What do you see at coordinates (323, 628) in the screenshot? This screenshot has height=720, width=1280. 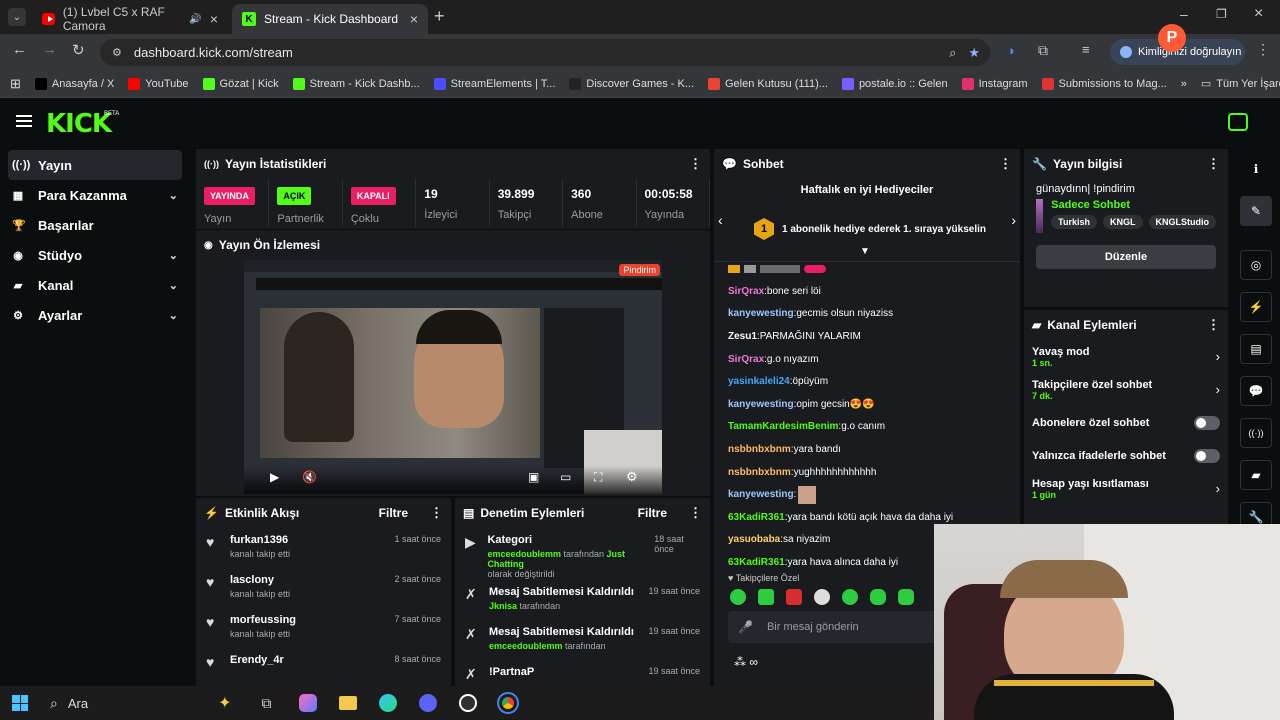 I see `list-item: ♥ morfeussing kanalı takip etti 7 saat önce` at bounding box center [323, 628].